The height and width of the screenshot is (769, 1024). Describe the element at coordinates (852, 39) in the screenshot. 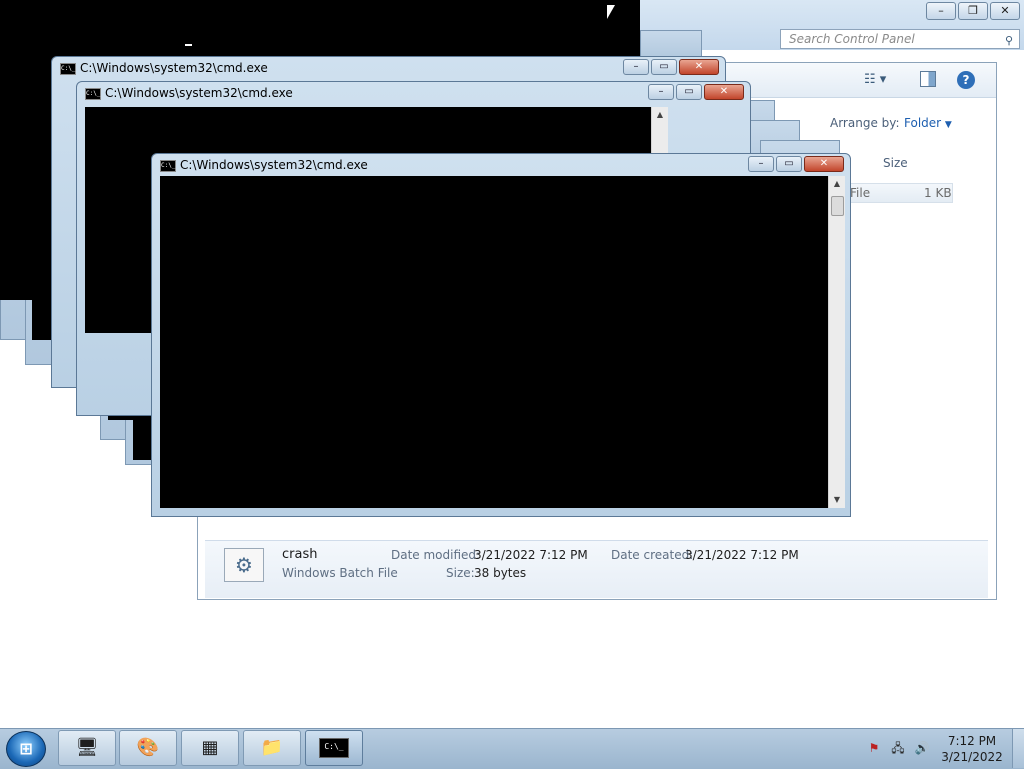

I see `search-placeholder: Search Control Panel` at that location.